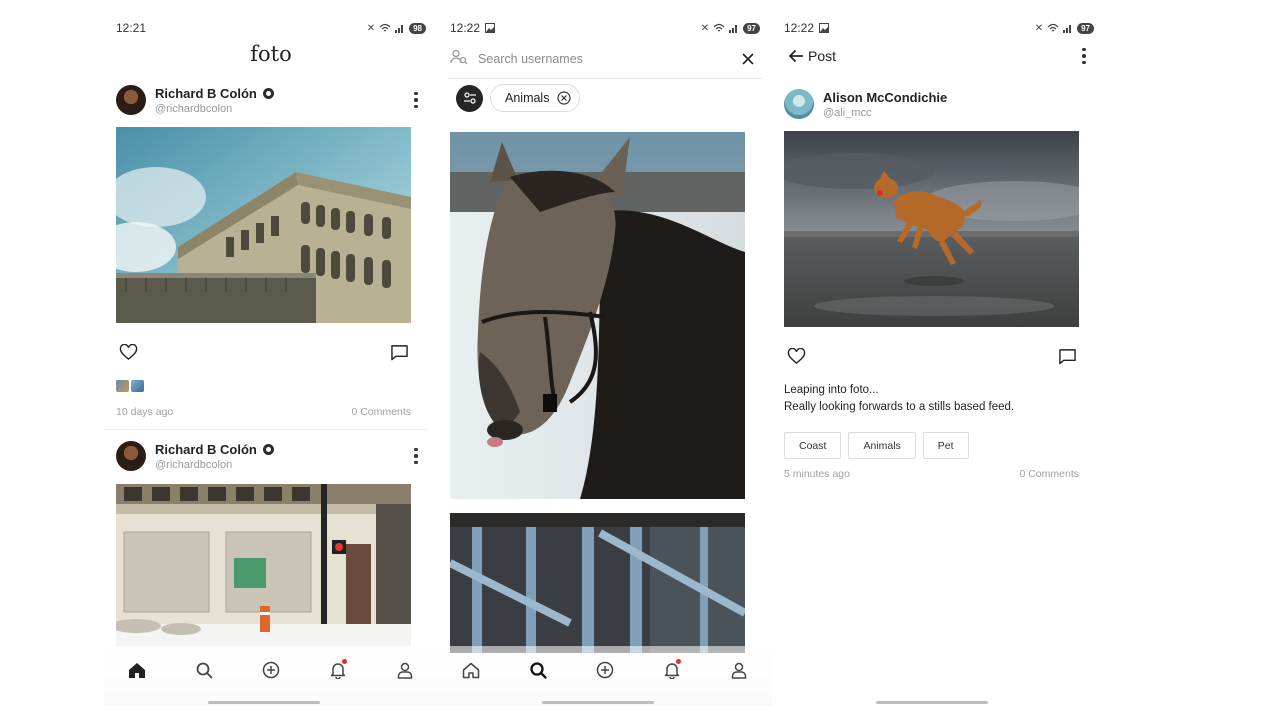  I want to click on close-icon, so click(748, 59).